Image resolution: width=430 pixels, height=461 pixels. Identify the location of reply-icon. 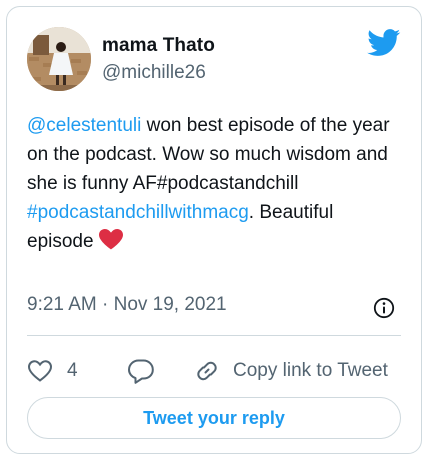
(141, 371).